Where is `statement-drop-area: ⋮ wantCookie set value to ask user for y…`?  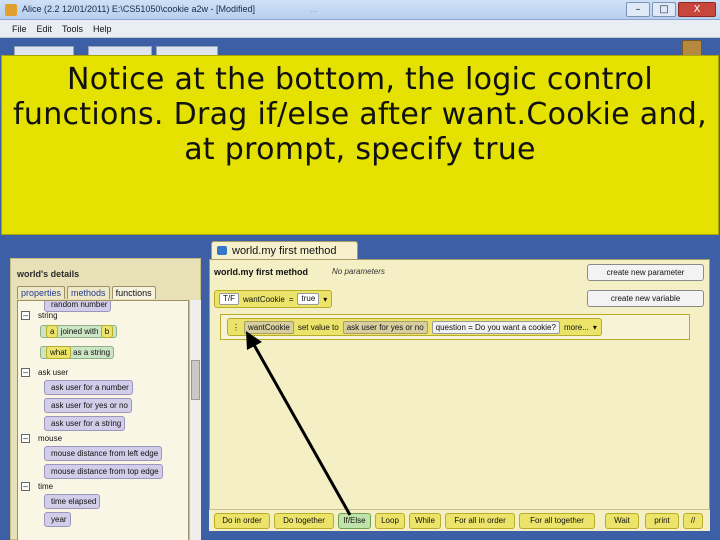 statement-drop-area: ⋮ wantCookie set value to ask user for y… is located at coordinates (455, 327).